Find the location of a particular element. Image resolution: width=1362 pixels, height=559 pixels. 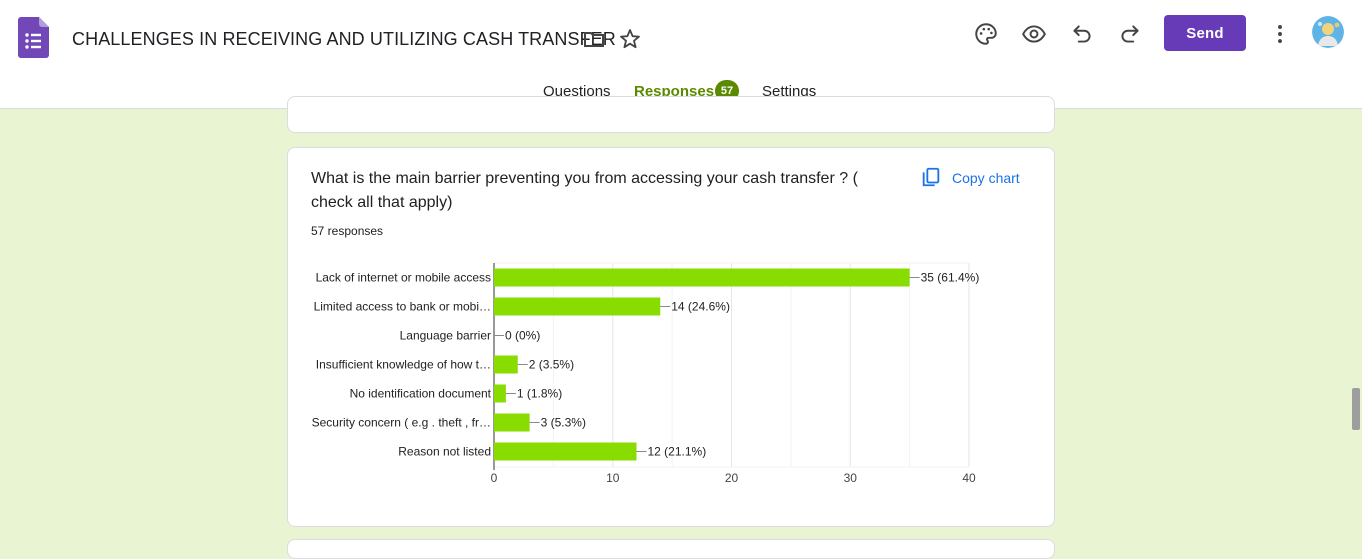

palette-icon is located at coordinates (986, 34).